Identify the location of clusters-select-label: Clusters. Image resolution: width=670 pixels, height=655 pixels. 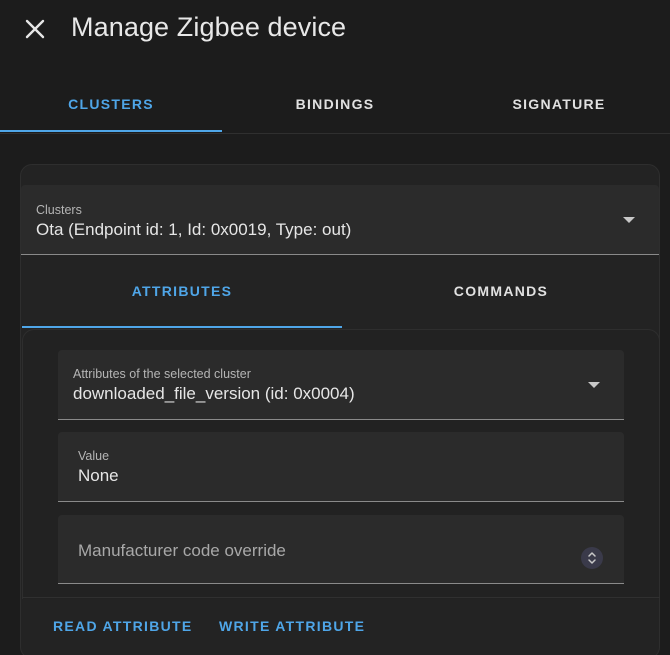
(59, 210).